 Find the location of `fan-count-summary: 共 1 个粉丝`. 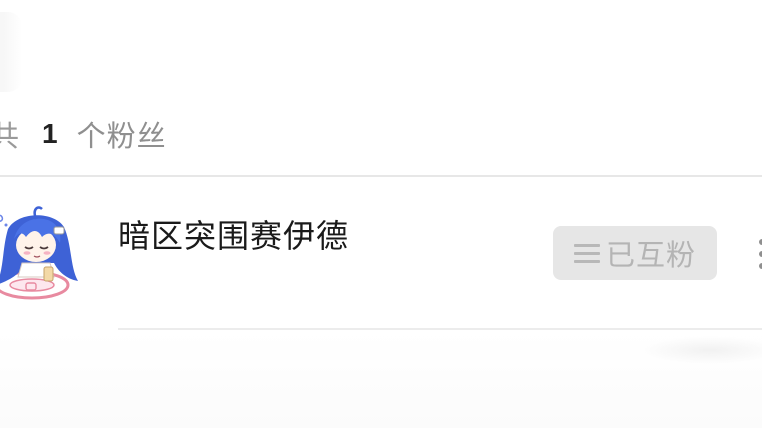

fan-count-summary: 共 1 个粉丝 is located at coordinates (83, 134).